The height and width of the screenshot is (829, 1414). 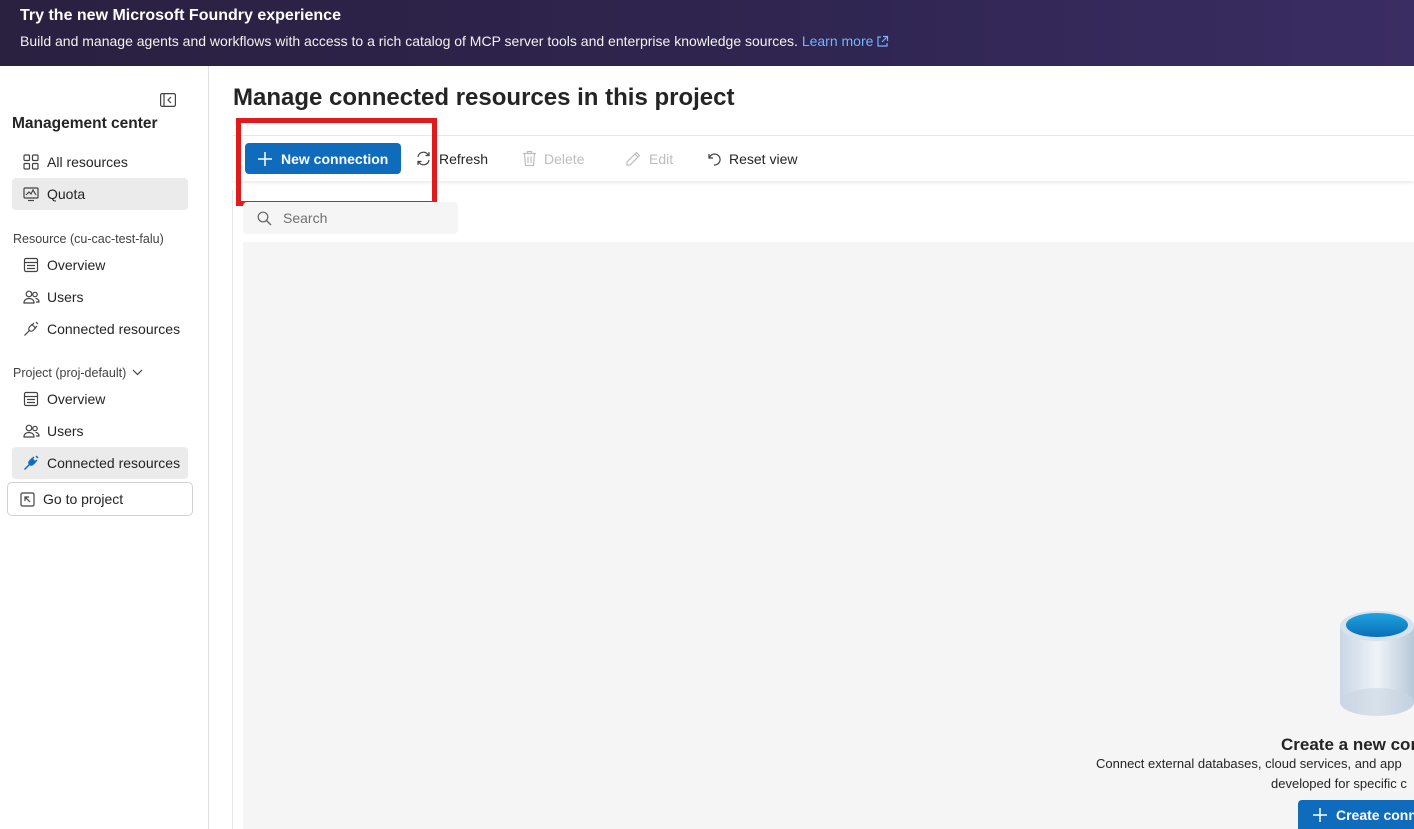 I want to click on edit-button: Edit, so click(x=649, y=158).